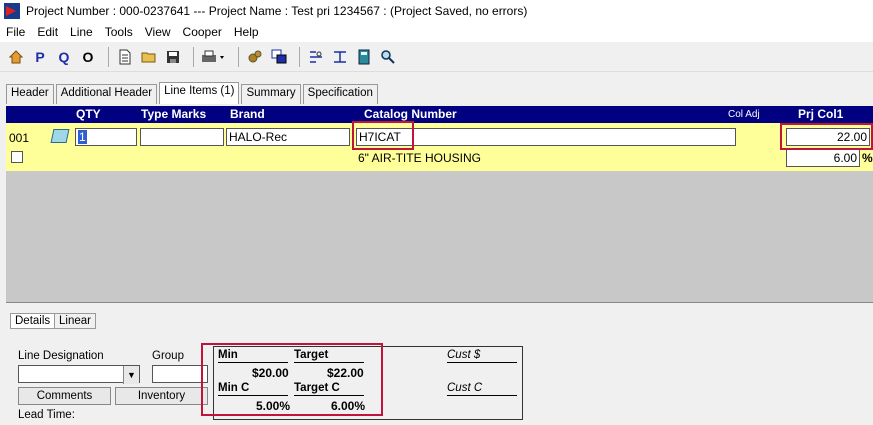 The width and height of the screenshot is (873, 425). Describe the element at coordinates (482, 395) in the screenshot. I see `cust-c-underline` at that location.